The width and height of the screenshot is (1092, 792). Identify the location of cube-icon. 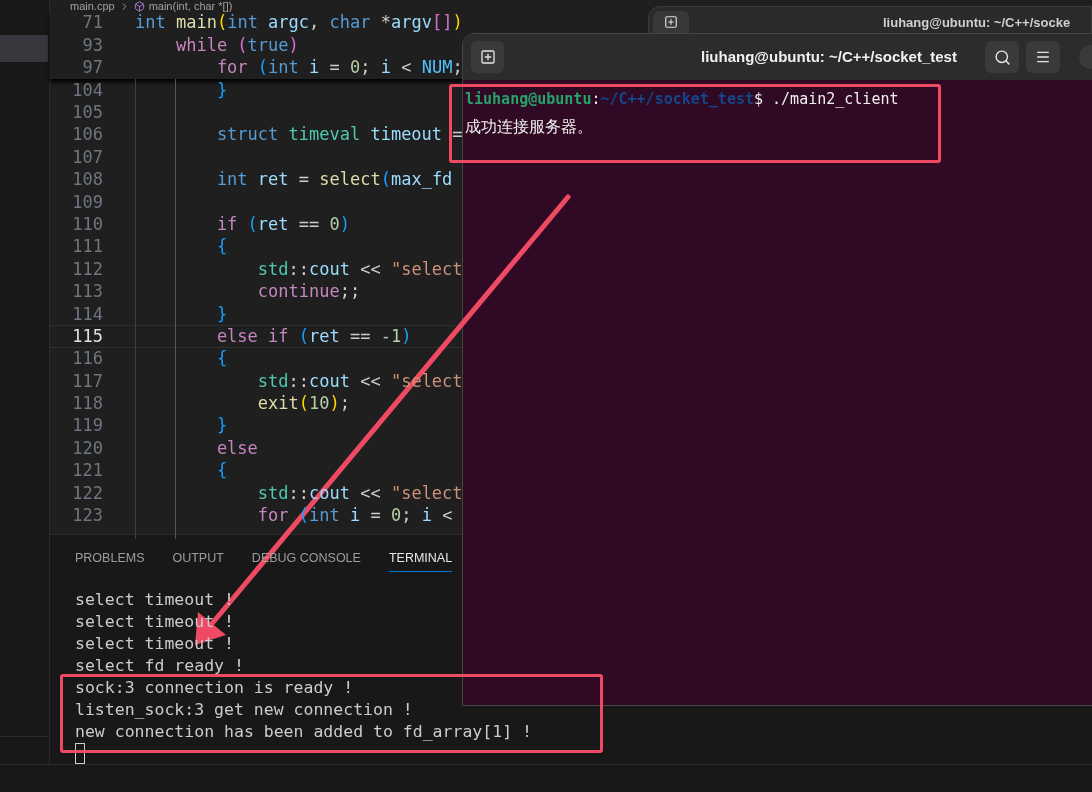
(139, 6).